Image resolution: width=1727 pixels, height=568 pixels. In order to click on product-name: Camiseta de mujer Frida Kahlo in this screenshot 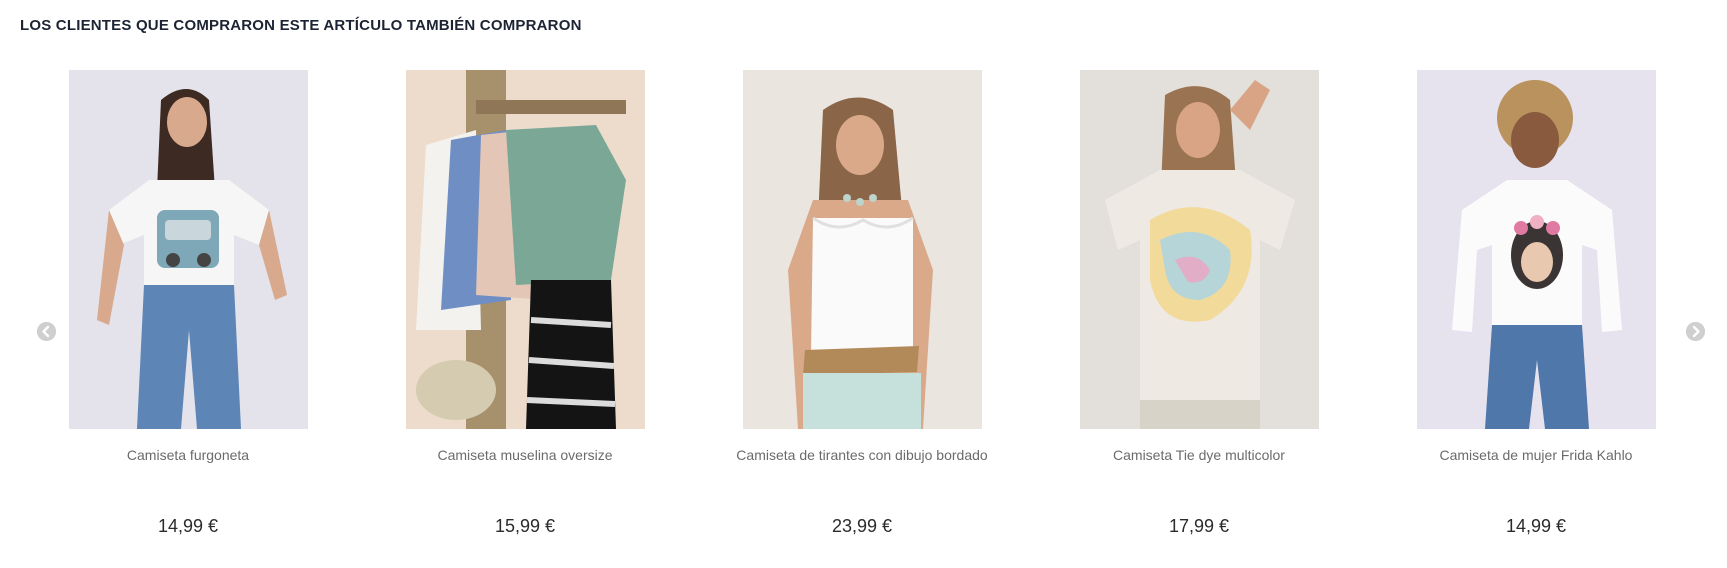, I will do `click(1531, 455)`.